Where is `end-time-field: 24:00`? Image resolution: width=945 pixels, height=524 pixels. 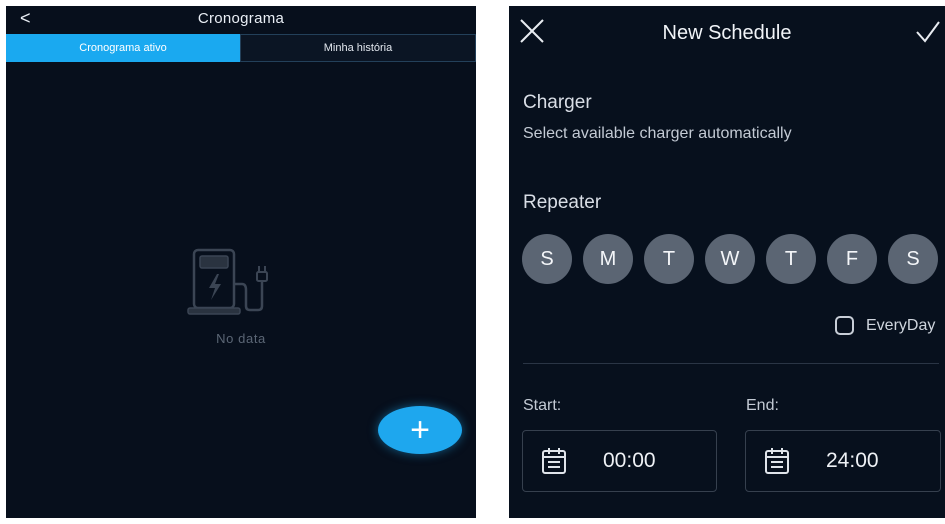 end-time-field: 24:00 is located at coordinates (843, 461).